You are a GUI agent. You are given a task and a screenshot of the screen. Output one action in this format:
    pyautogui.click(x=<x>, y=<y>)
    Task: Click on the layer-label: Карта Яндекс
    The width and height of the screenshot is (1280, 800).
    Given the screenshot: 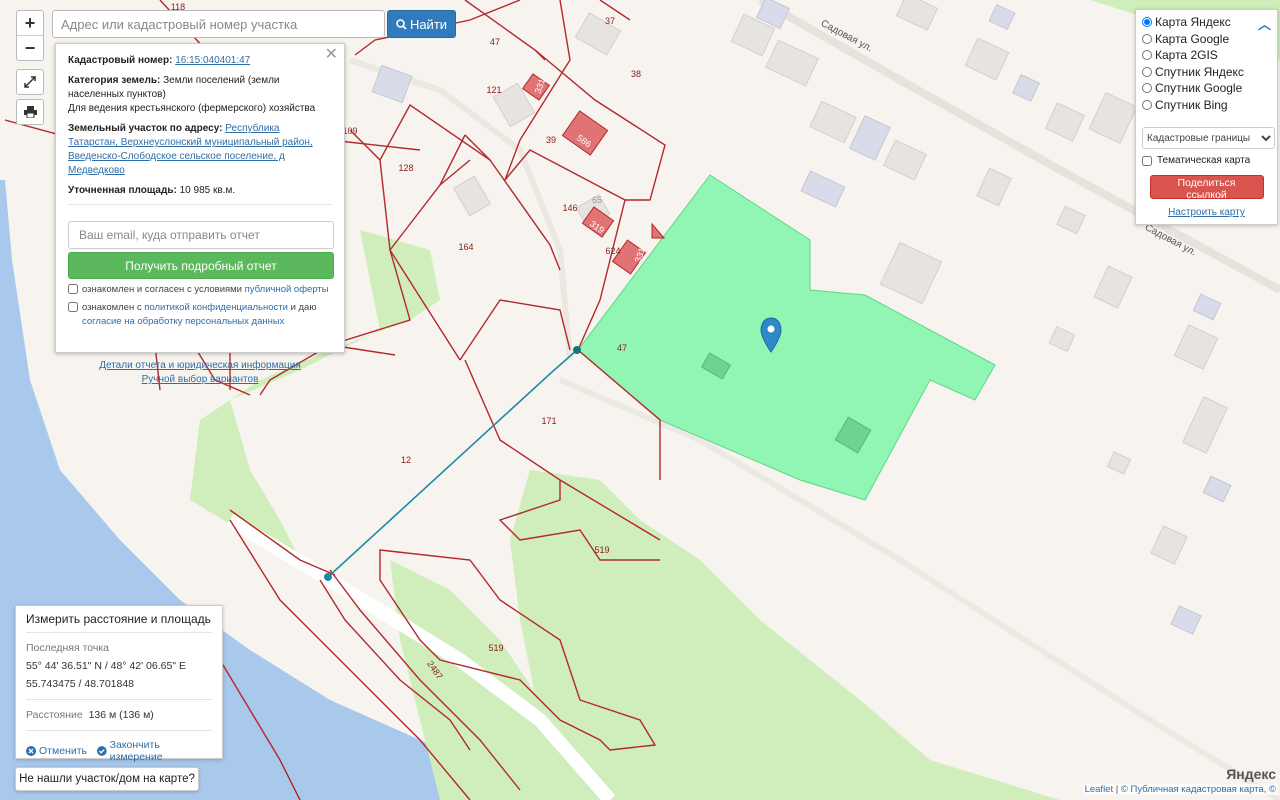 What is the action you would take?
    pyautogui.click(x=1193, y=22)
    